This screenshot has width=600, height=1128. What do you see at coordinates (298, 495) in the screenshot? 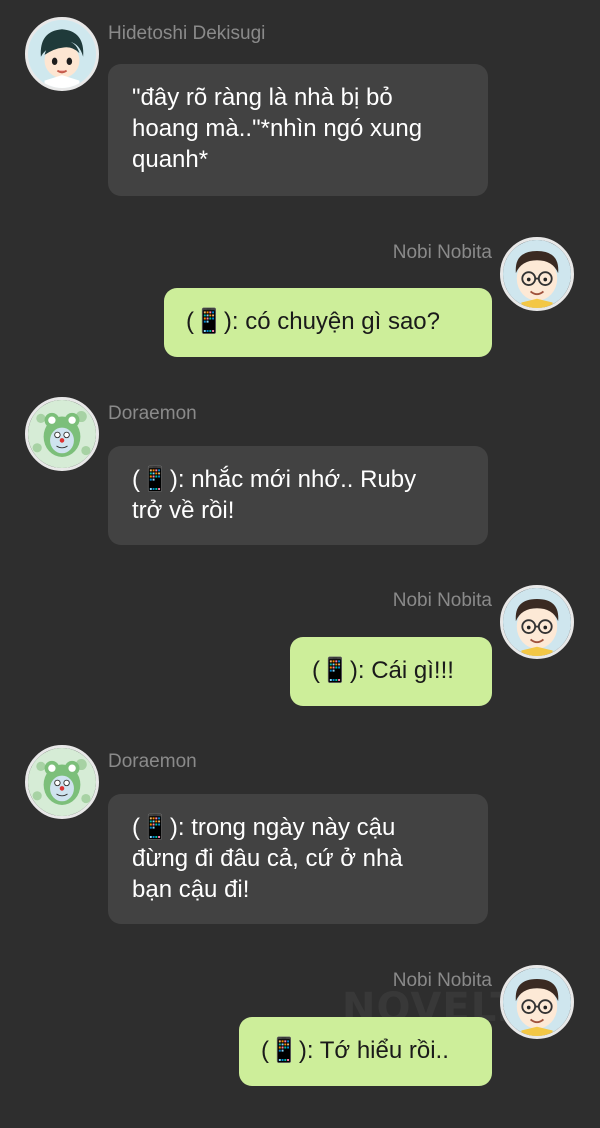
I see `message-bubble: (📱): nhắc mới nhớ.. Ruby trở về rồi!` at bounding box center [298, 495].